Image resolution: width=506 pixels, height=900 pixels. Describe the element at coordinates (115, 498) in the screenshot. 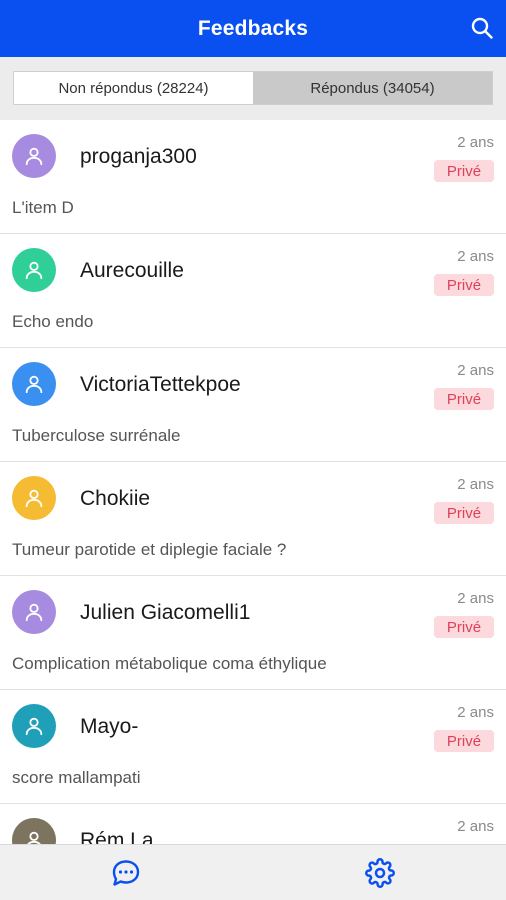

I see `username: Chokiie` at that location.